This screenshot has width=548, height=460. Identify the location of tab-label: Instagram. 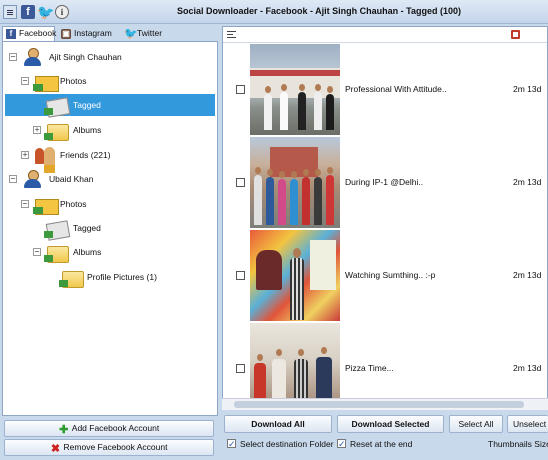
(93, 33).